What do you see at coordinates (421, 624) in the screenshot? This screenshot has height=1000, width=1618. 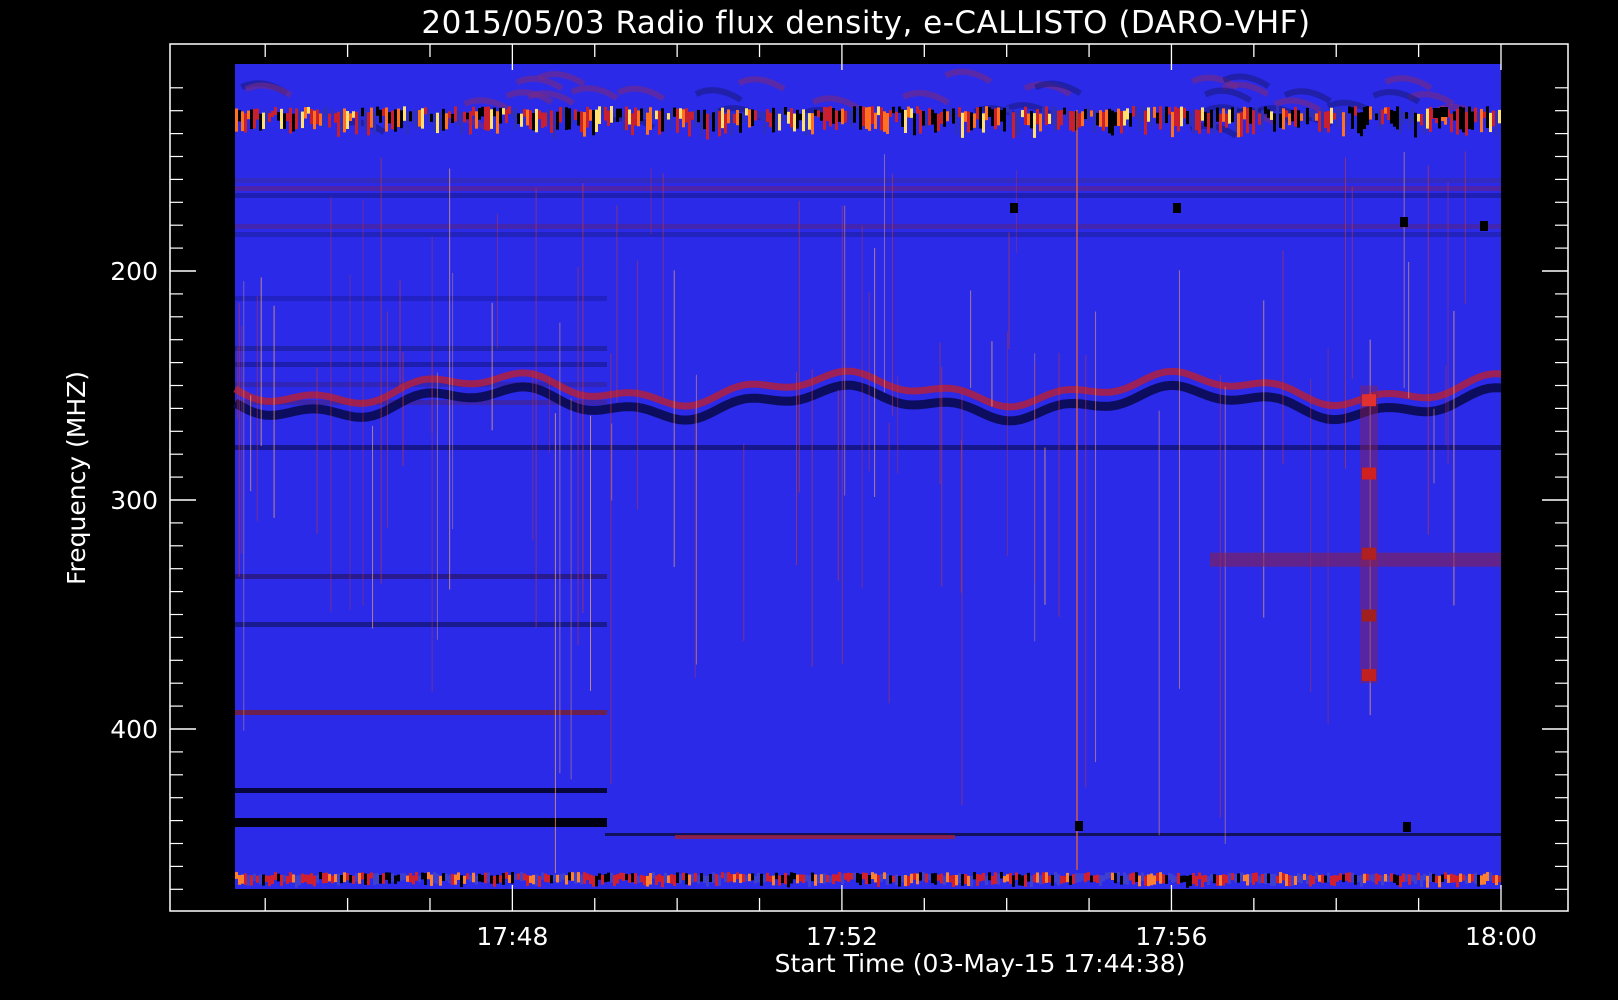 I see `left-band` at bounding box center [421, 624].